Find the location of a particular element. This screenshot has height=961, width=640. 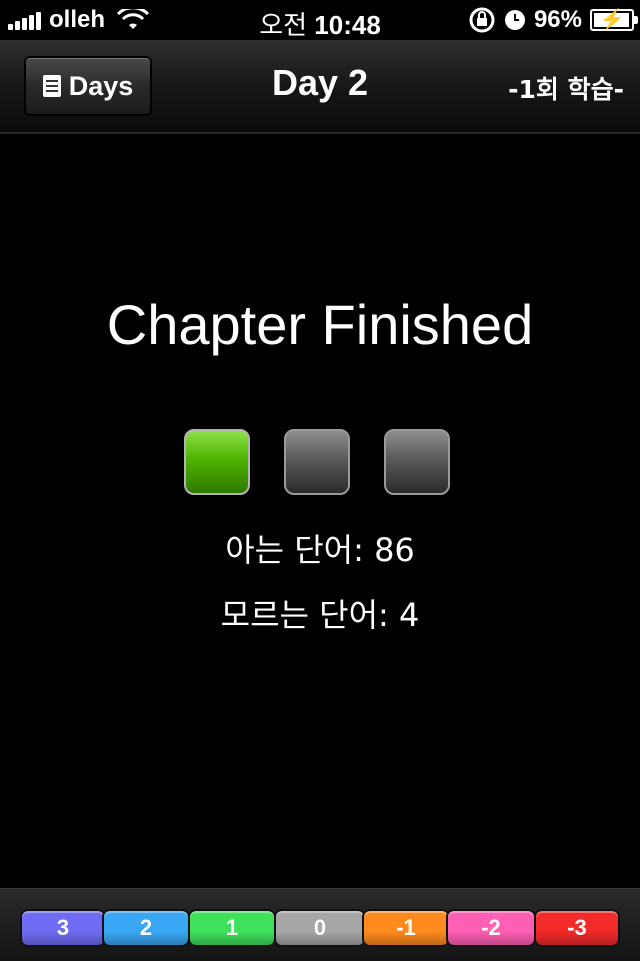

status-bar: olleh 오전 10:48 96% ⚡ is located at coordinates (320, 20).